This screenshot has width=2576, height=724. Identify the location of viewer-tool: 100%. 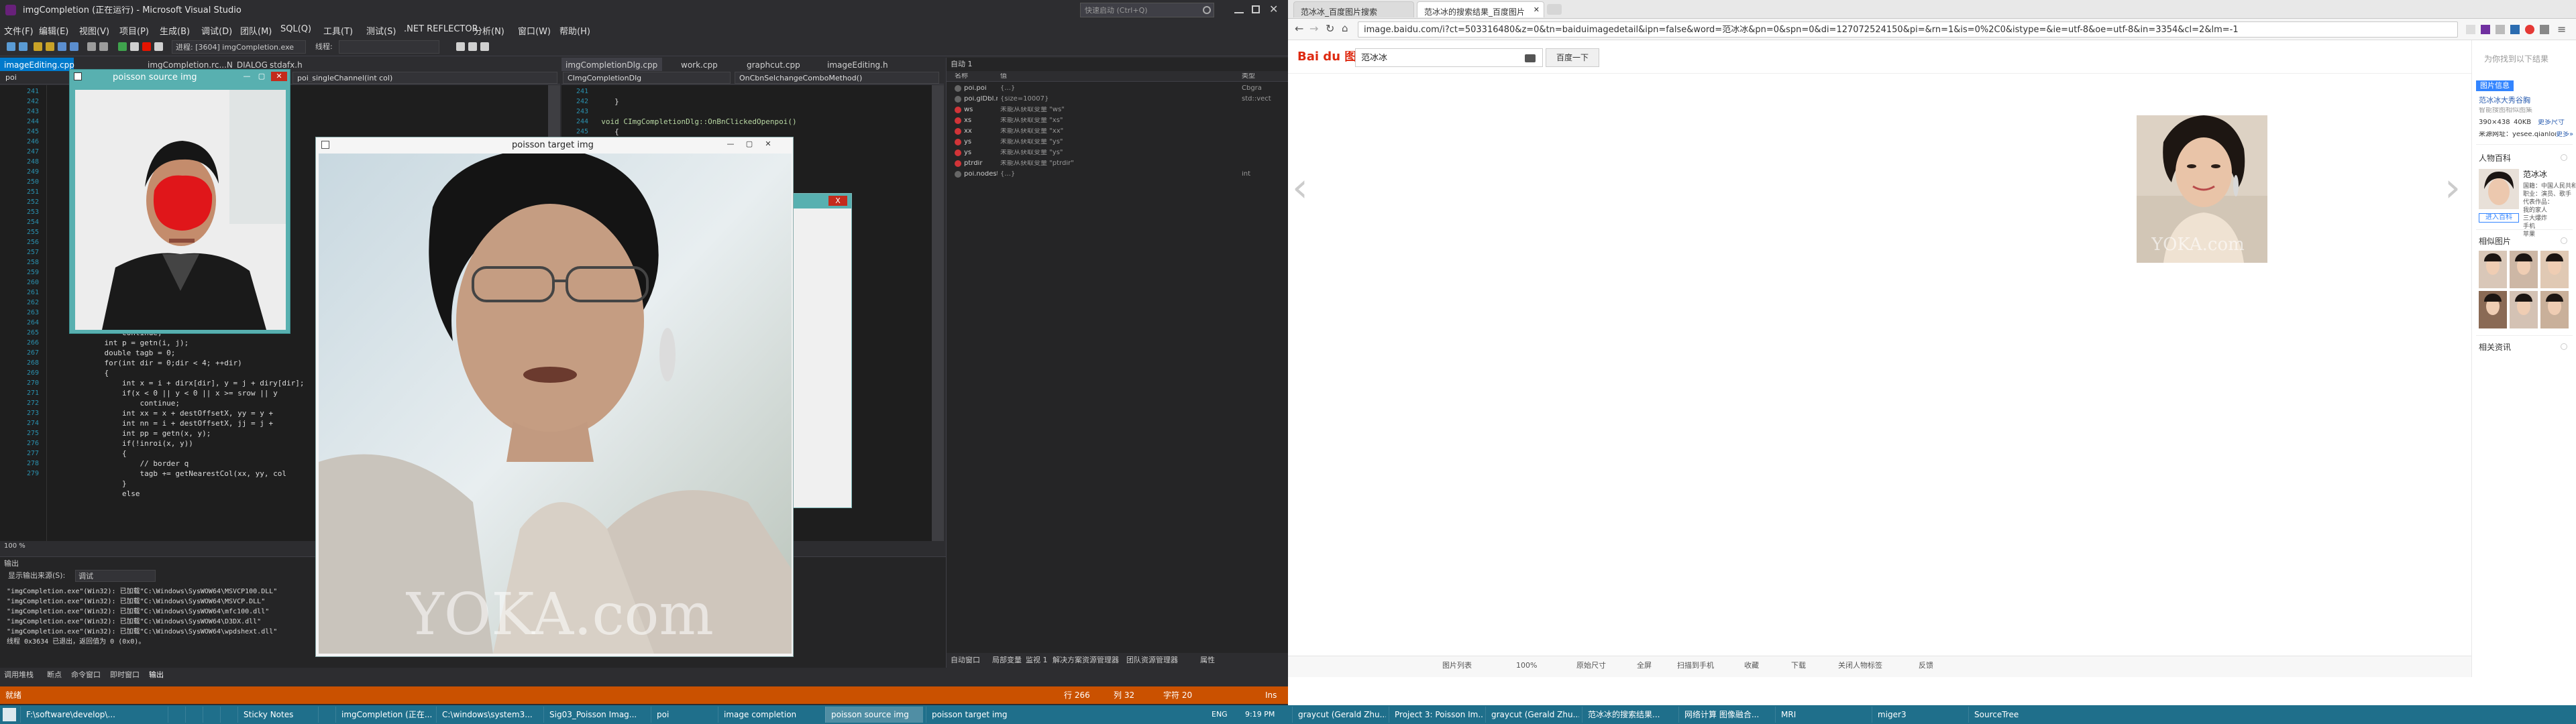
(1526, 665).